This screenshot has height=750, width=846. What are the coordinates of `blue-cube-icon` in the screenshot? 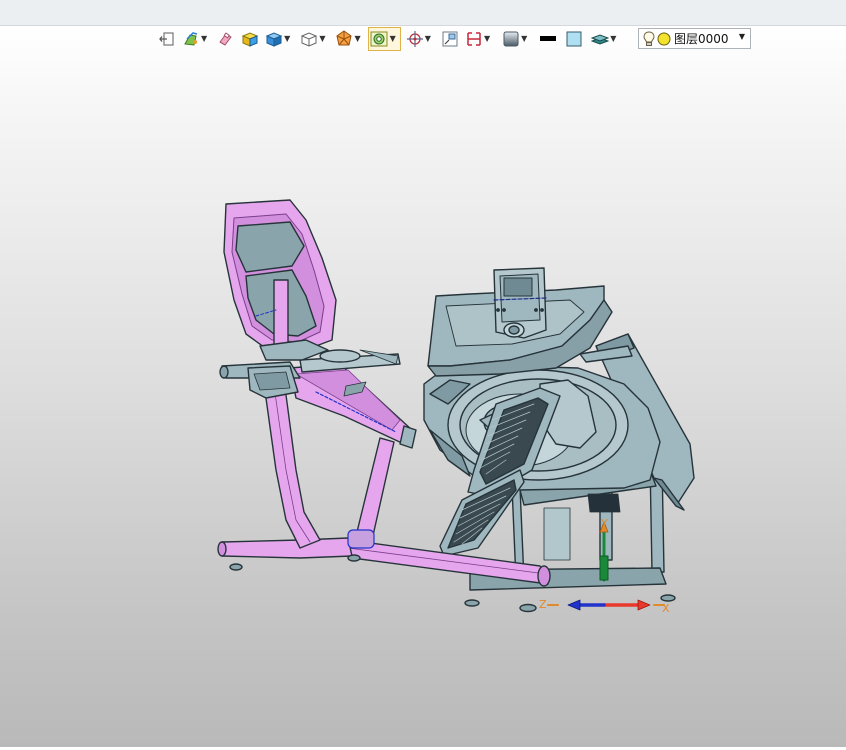 It's located at (274, 39).